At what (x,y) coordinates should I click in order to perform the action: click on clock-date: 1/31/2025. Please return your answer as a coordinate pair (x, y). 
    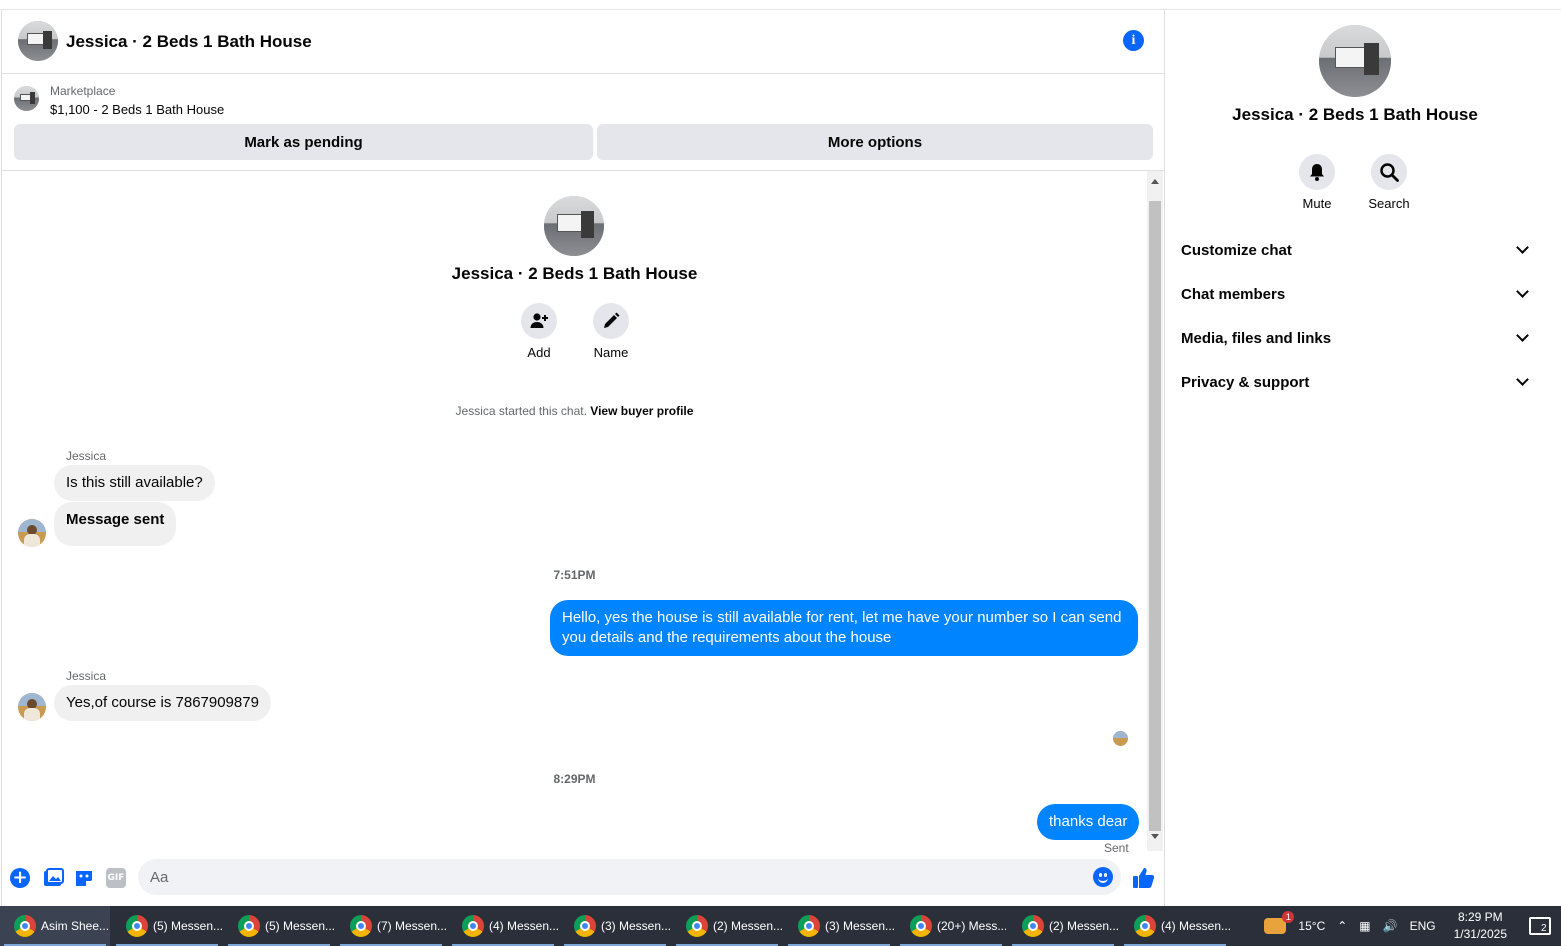
    Looking at the image, I should click on (1480, 934).